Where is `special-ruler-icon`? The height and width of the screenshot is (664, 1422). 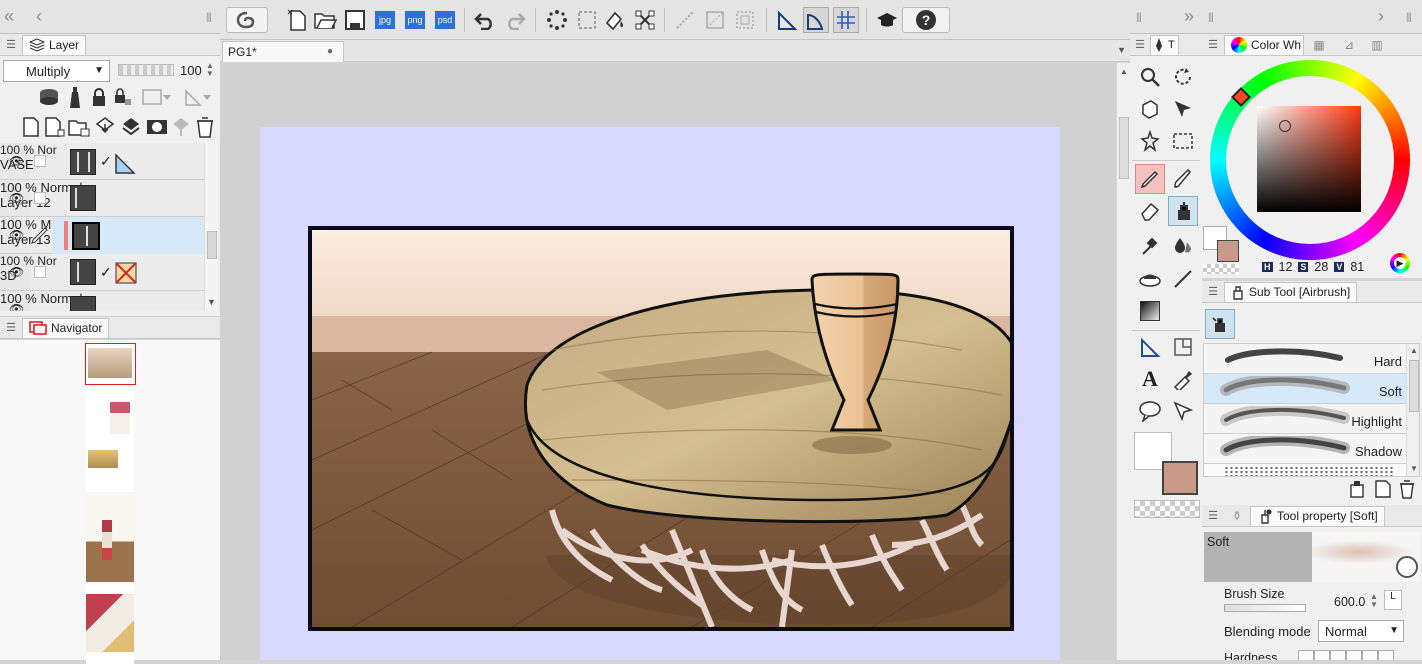
special-ruler-icon is located at coordinates (715, 20).